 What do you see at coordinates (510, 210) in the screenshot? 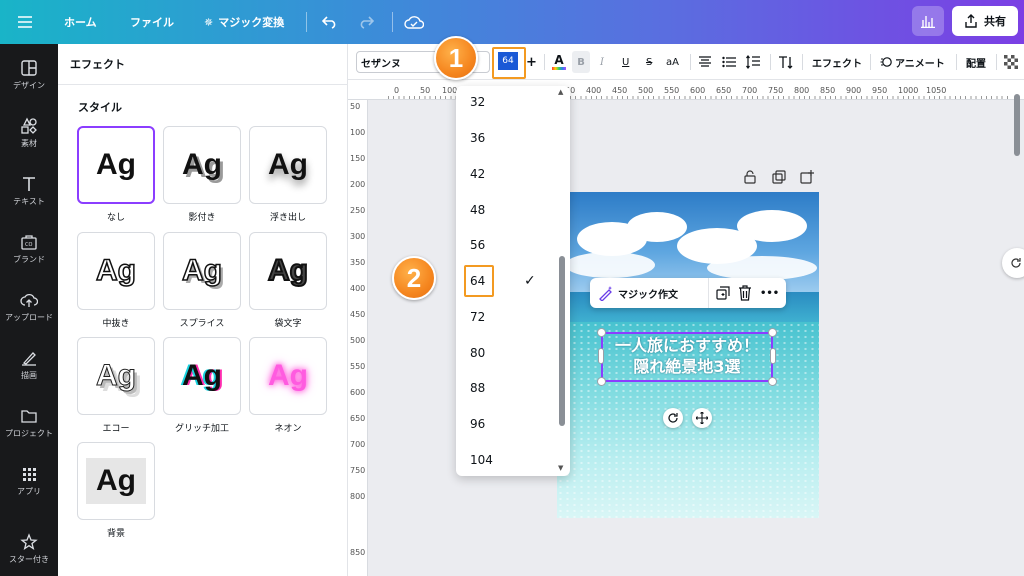
I see `font-size-option: 48` at bounding box center [510, 210].